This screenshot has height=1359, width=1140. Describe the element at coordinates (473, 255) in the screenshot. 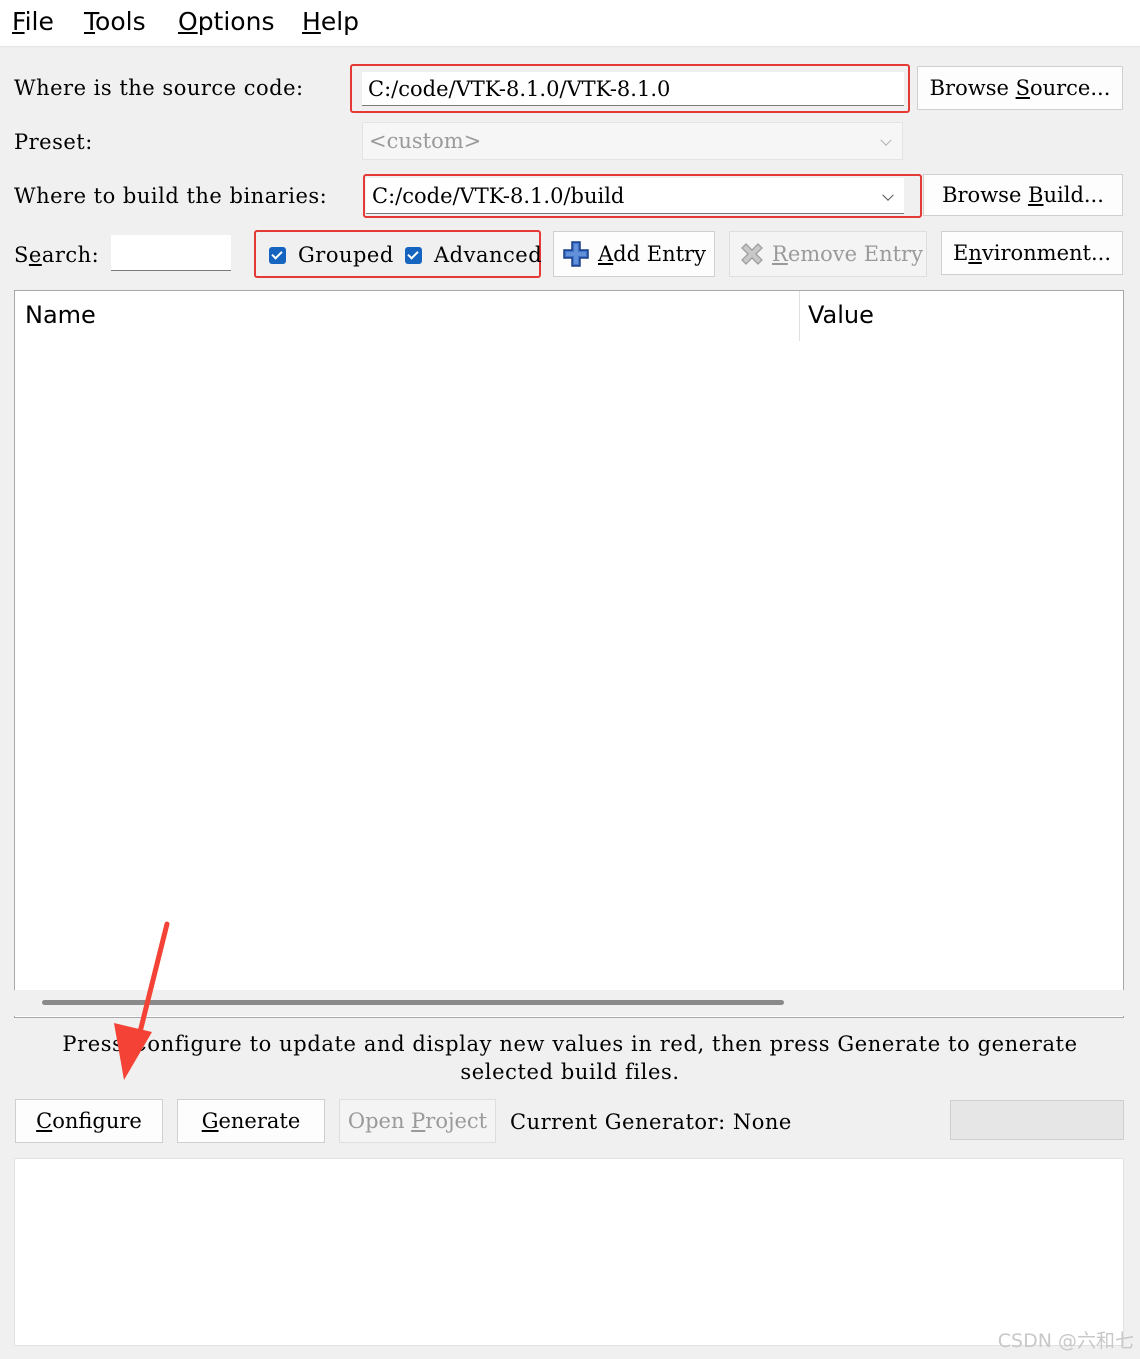

I see `advanced-checkbox: Advanced` at that location.